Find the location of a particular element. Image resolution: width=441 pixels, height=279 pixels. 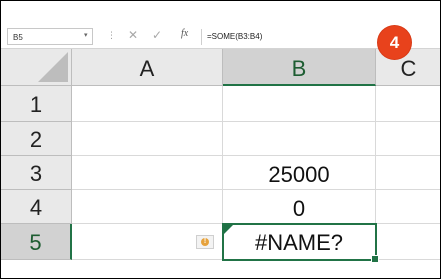

cell-a2 is located at coordinates (147, 139).